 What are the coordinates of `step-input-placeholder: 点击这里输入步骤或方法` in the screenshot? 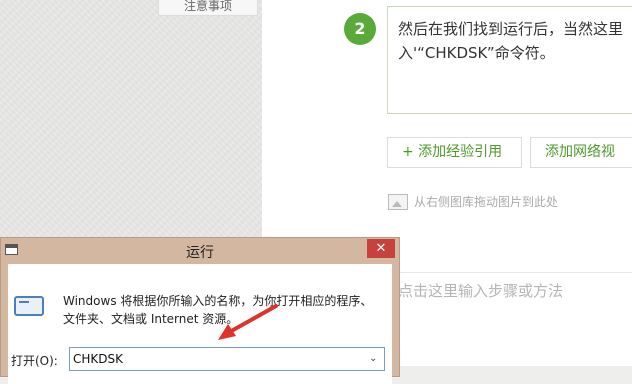 It's located at (480, 290).